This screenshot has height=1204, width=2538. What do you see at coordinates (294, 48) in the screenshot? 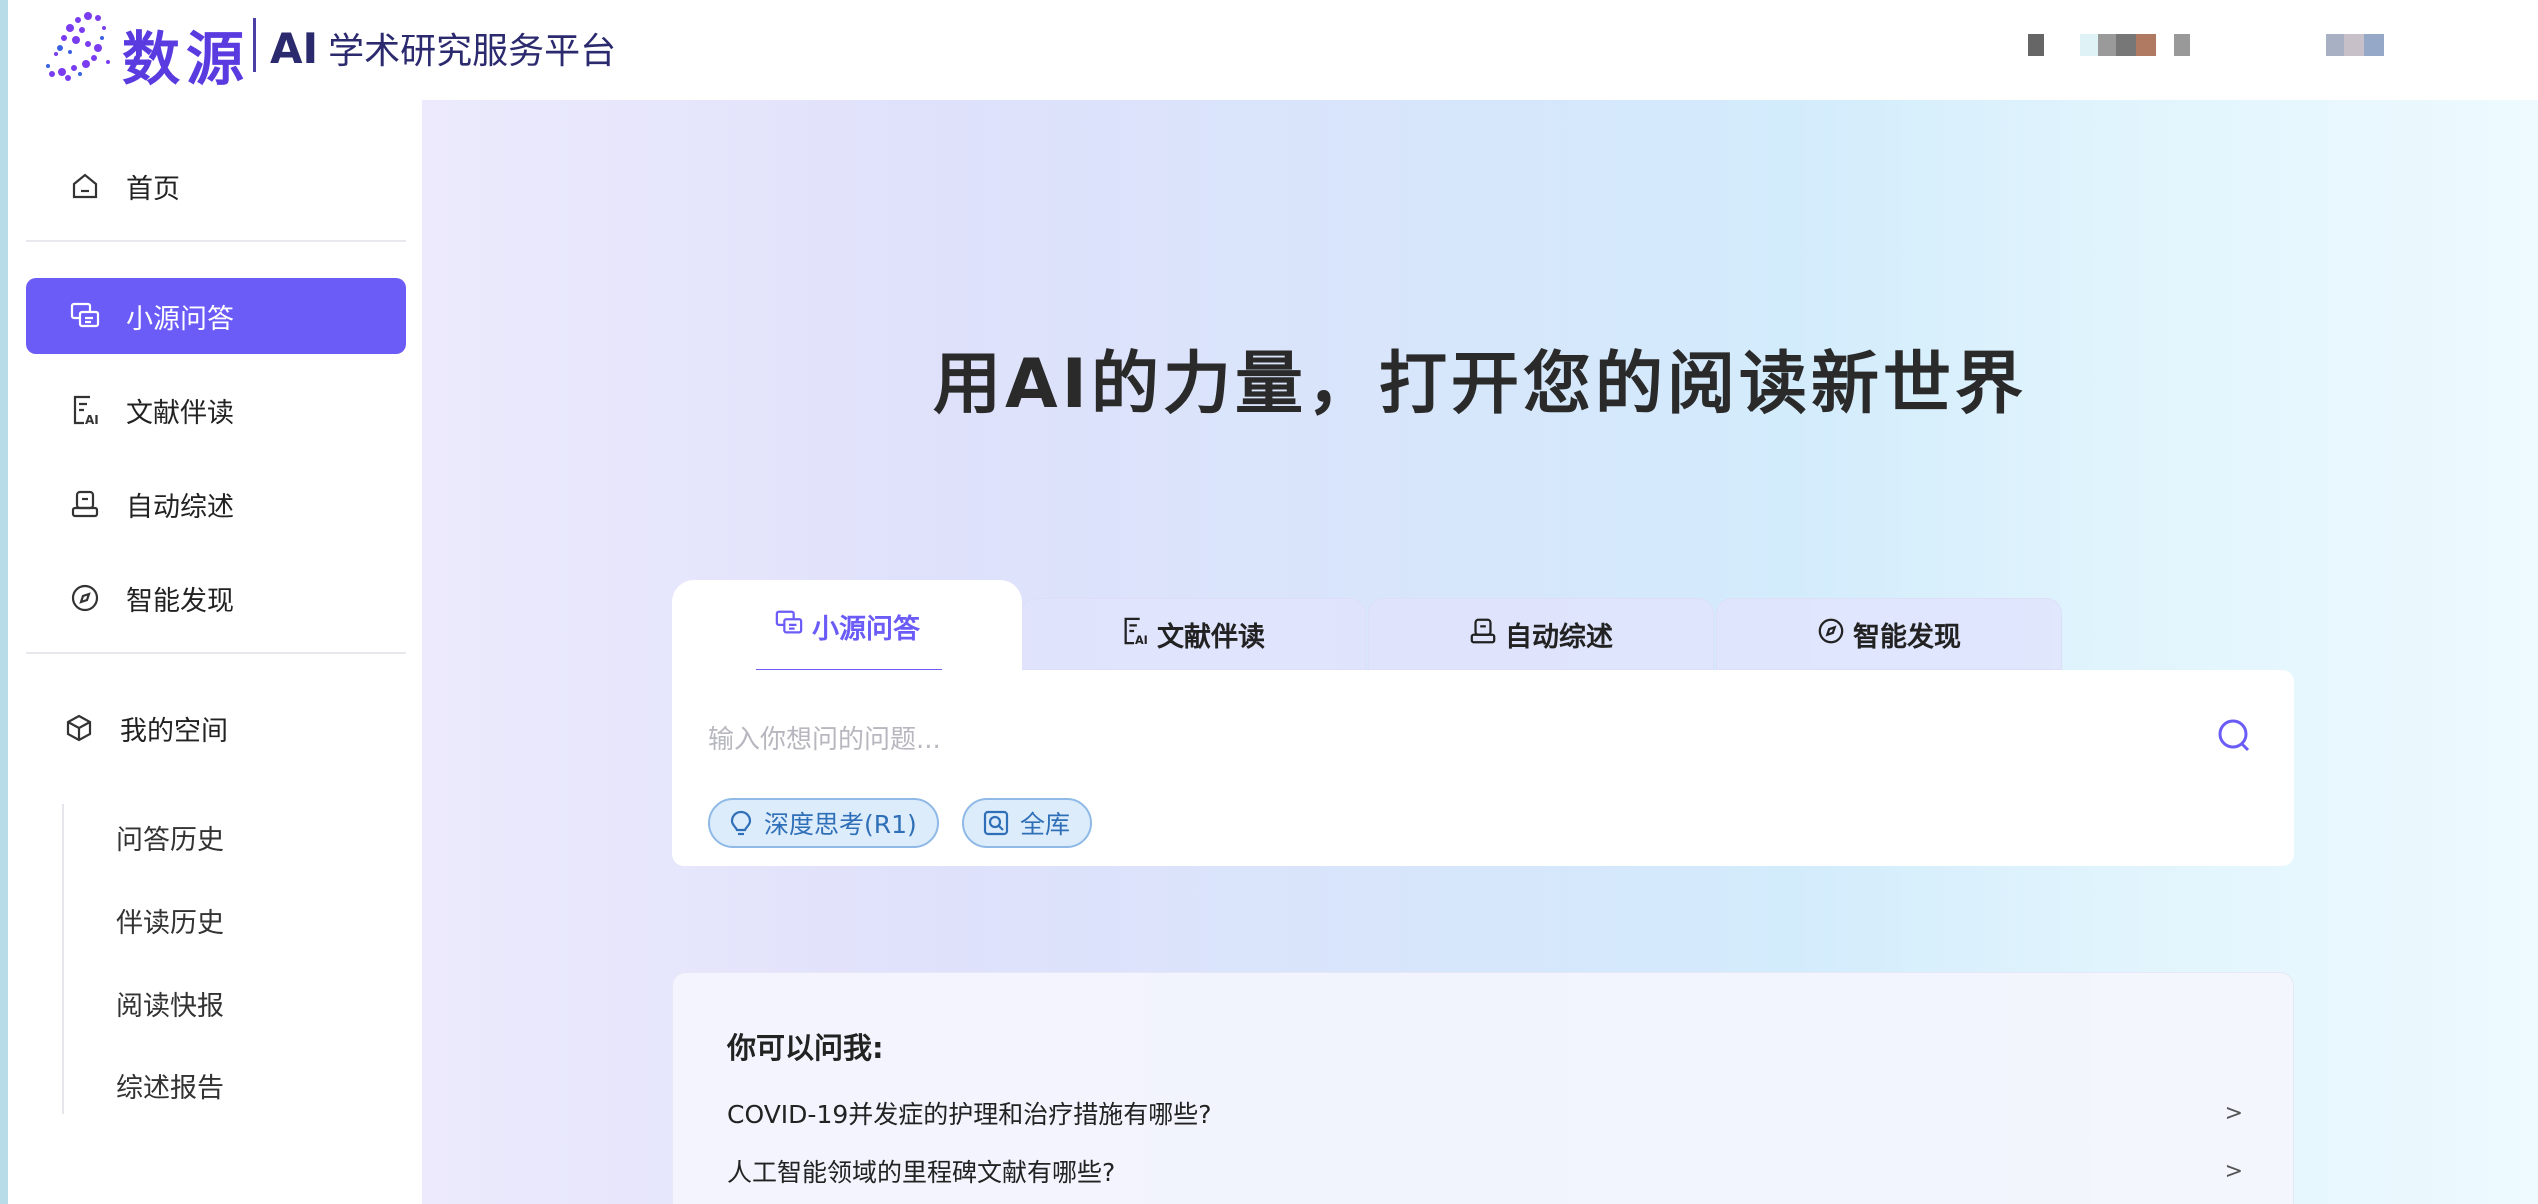
I see `brand-ai: AI` at bounding box center [294, 48].